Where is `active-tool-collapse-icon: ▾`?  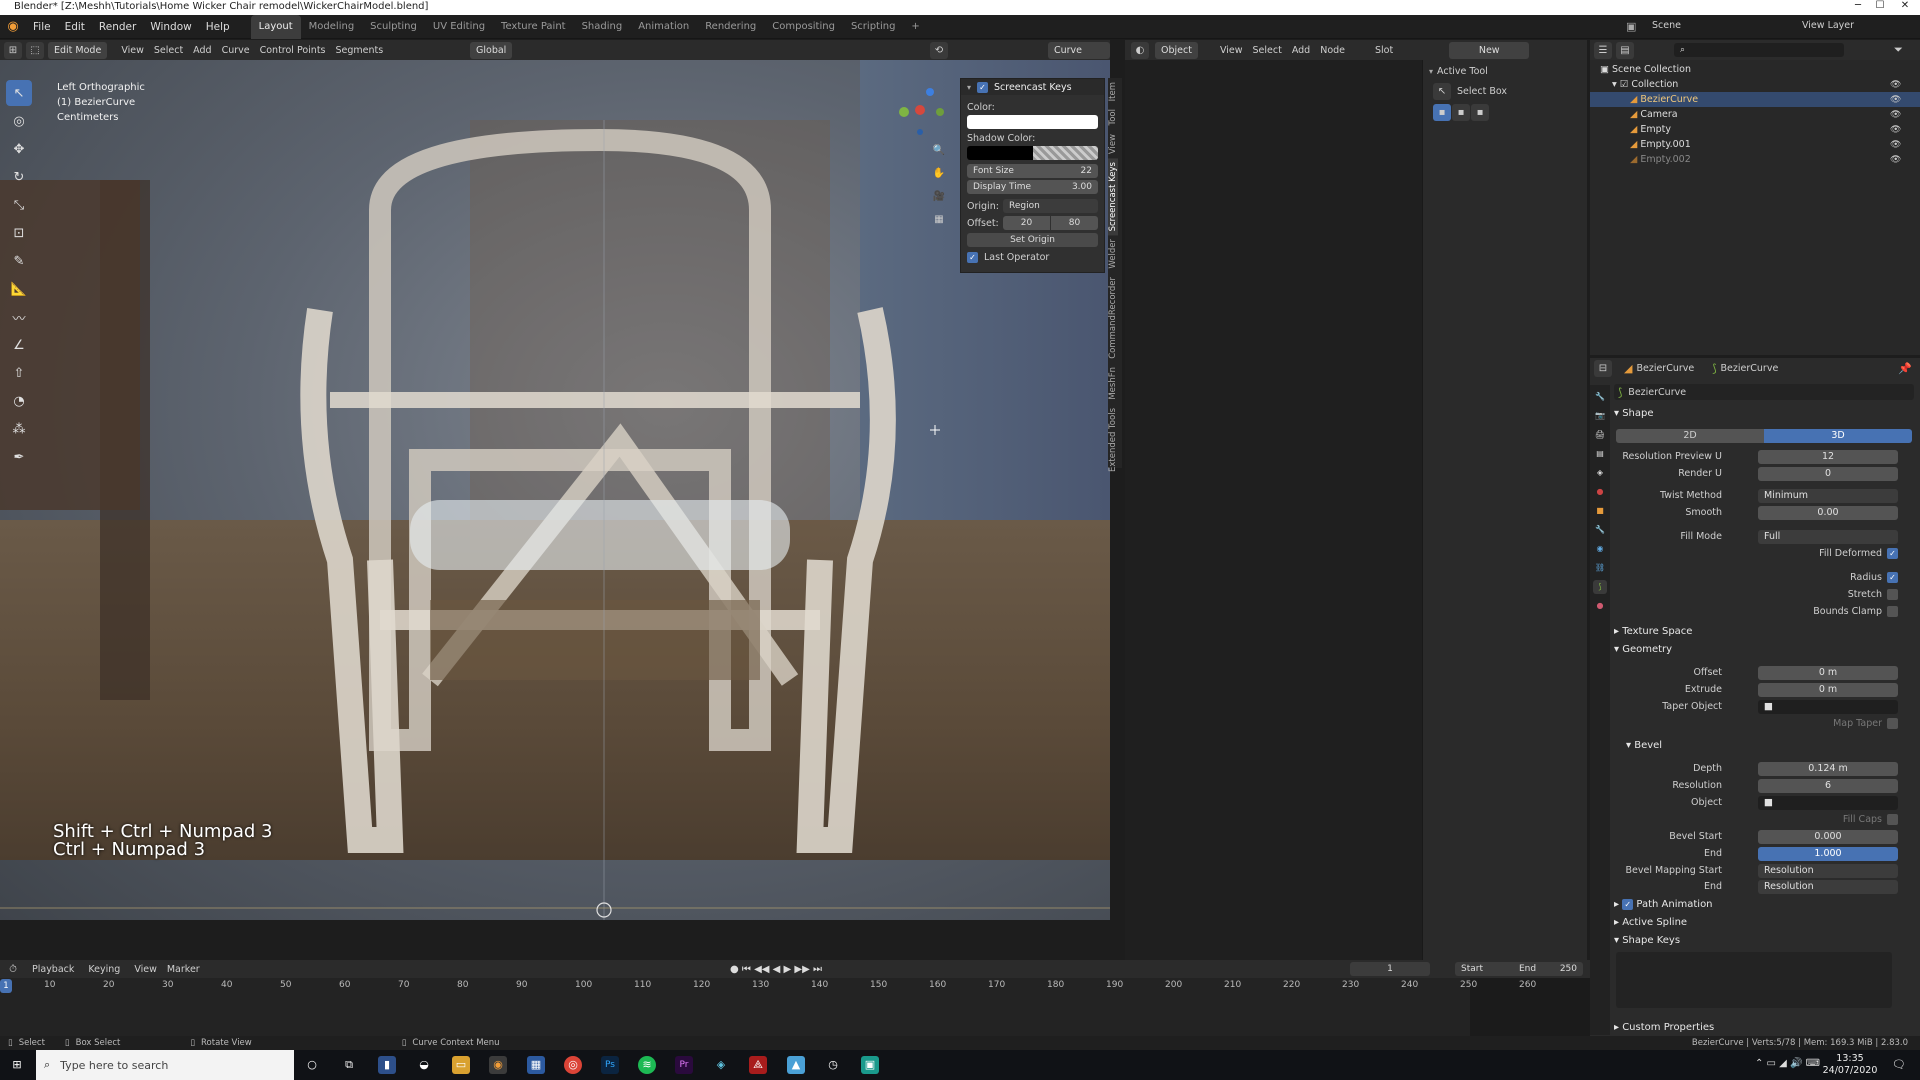
active-tool-collapse-icon: ▾ is located at coordinates (1431, 71).